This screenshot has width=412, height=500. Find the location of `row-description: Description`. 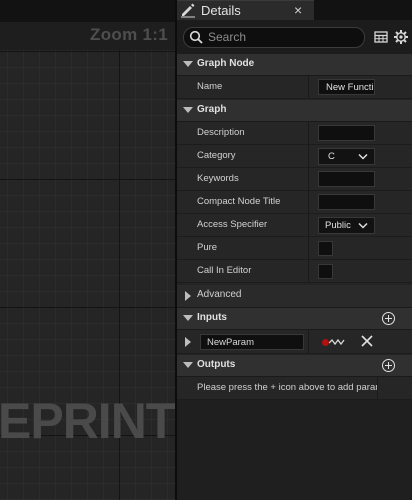

row-description: Description is located at coordinates (294, 133).